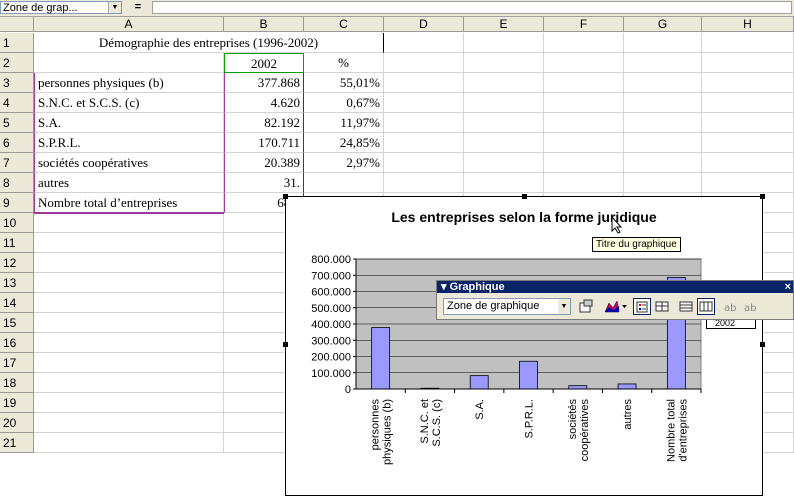 This screenshot has height=497, width=794. I want to click on row-header-6: 6, so click(17, 143).